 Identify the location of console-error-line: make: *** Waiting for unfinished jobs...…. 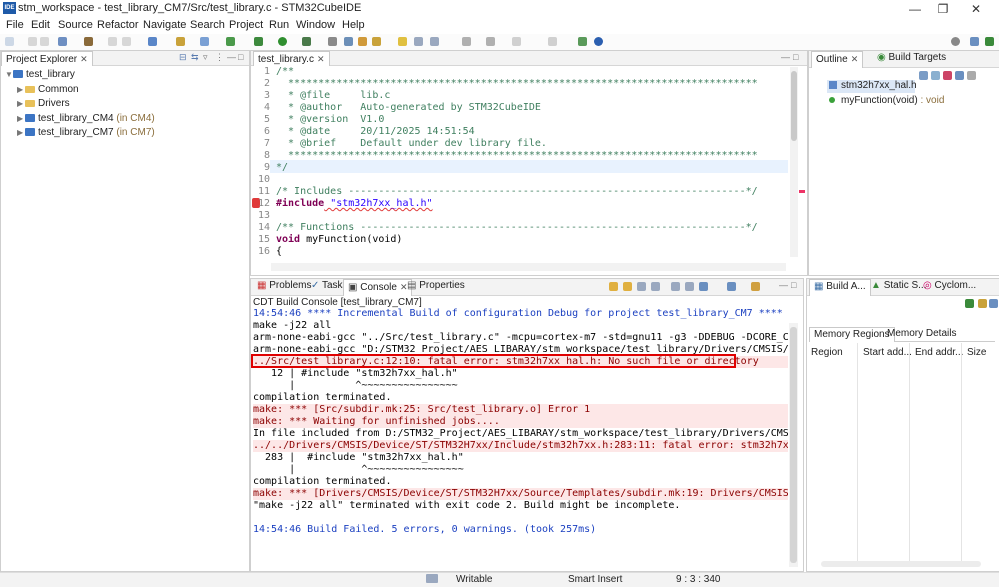
(520, 422).